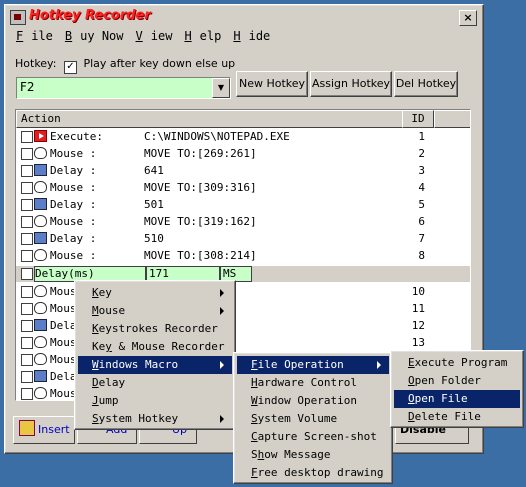 Image resolution: width=526 pixels, height=487 pixels. Describe the element at coordinates (44, 430) in the screenshot. I see `insert-button: Insert` at that location.